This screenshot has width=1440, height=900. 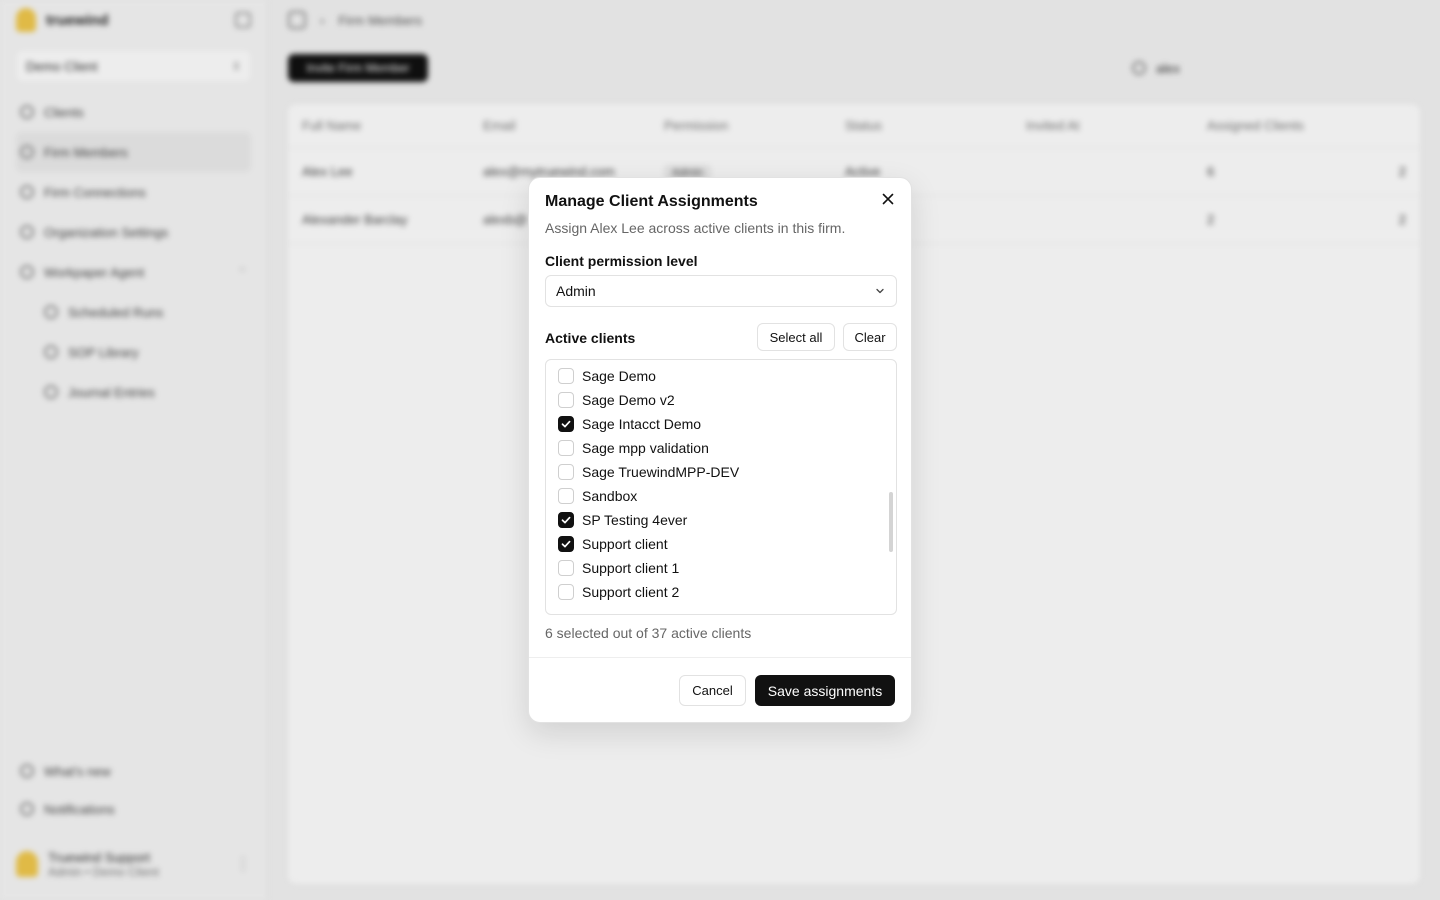 I want to click on close-icon, so click(x=888, y=199).